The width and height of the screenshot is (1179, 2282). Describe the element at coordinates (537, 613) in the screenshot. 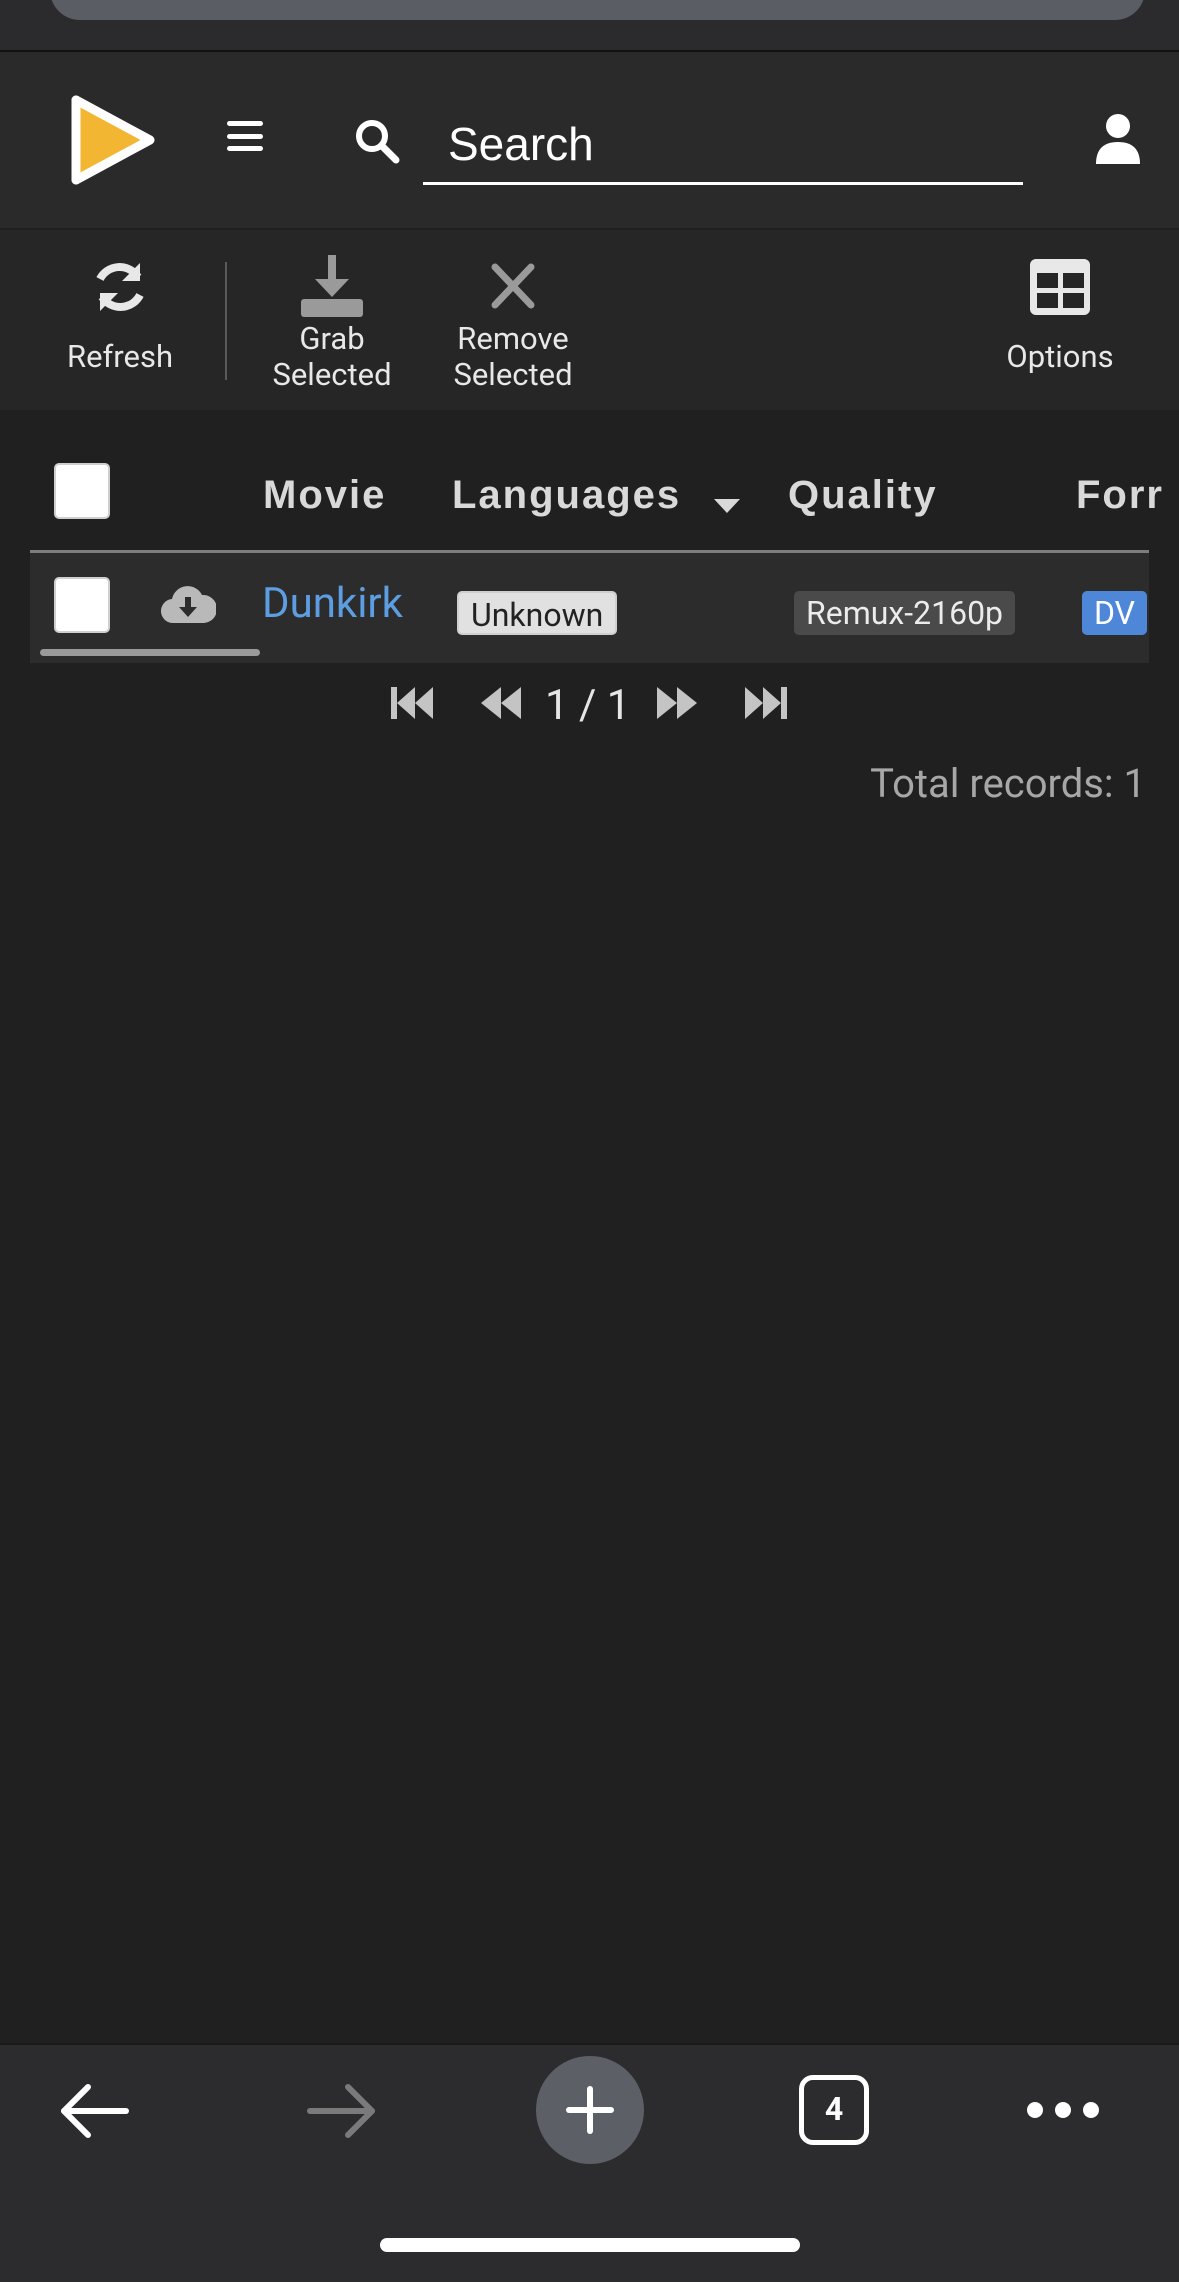

I see `language-badge: Unknown` at that location.